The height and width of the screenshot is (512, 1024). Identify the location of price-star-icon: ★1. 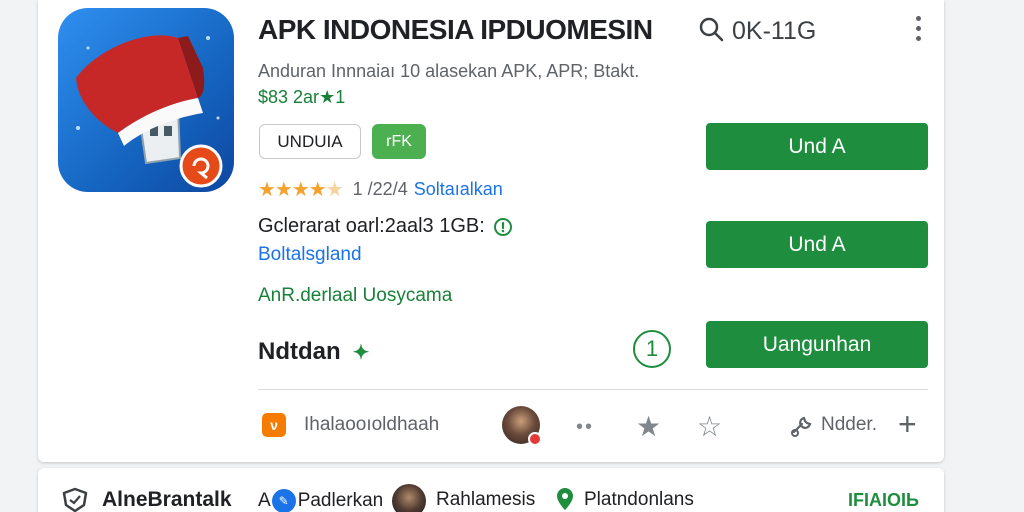
(332, 97).